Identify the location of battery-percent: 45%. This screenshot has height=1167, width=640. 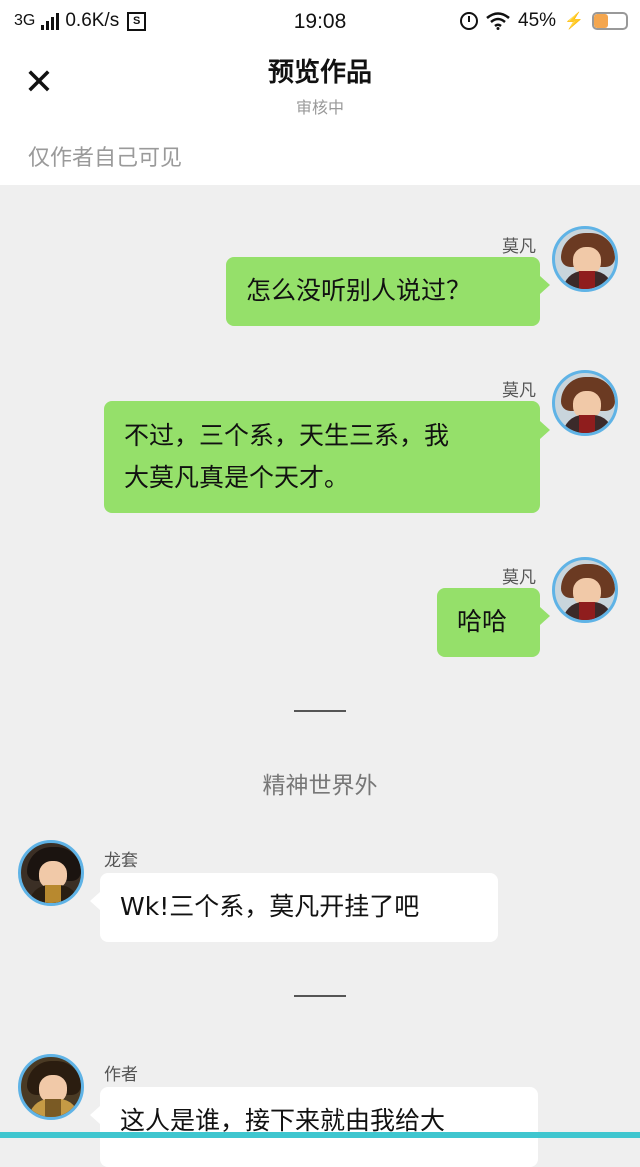
(537, 20).